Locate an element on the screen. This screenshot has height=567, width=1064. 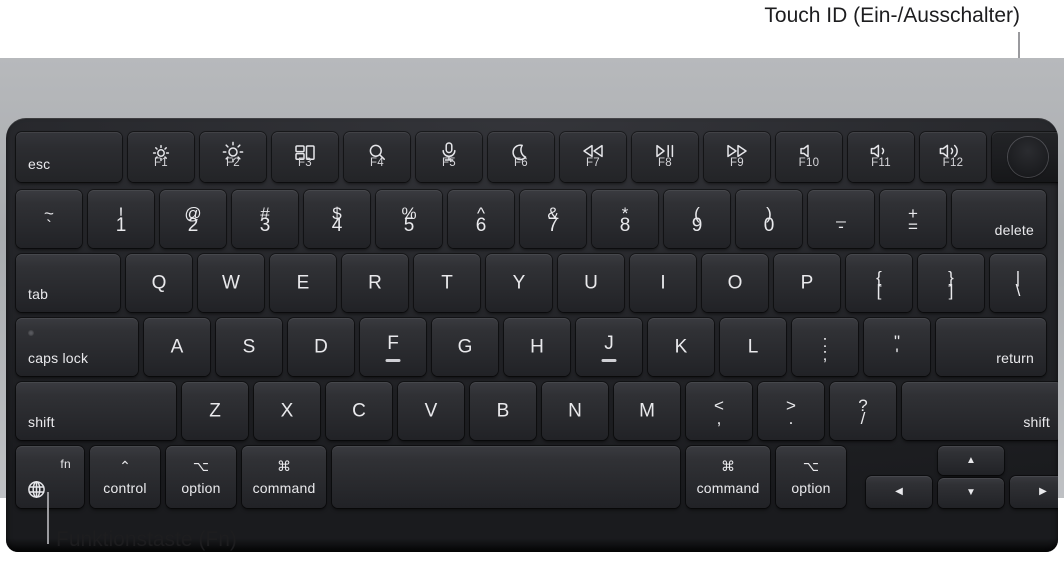
key-bracket-left: { [ is located at coordinates (879, 283).